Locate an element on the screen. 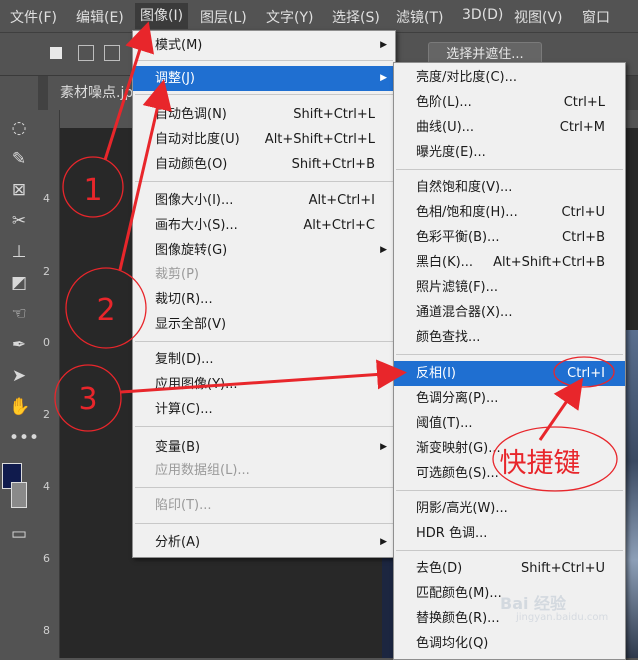  step1-number: 1 is located at coordinates (92, 190).